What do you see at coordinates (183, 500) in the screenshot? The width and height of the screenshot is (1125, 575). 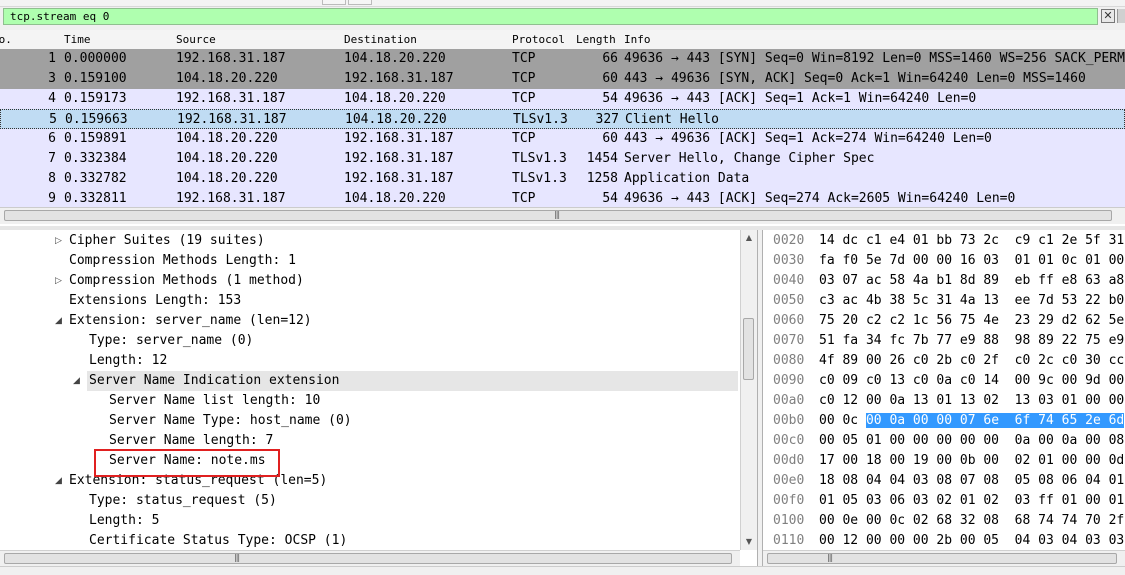 I see `detail-text: Type: status_request (5)` at bounding box center [183, 500].